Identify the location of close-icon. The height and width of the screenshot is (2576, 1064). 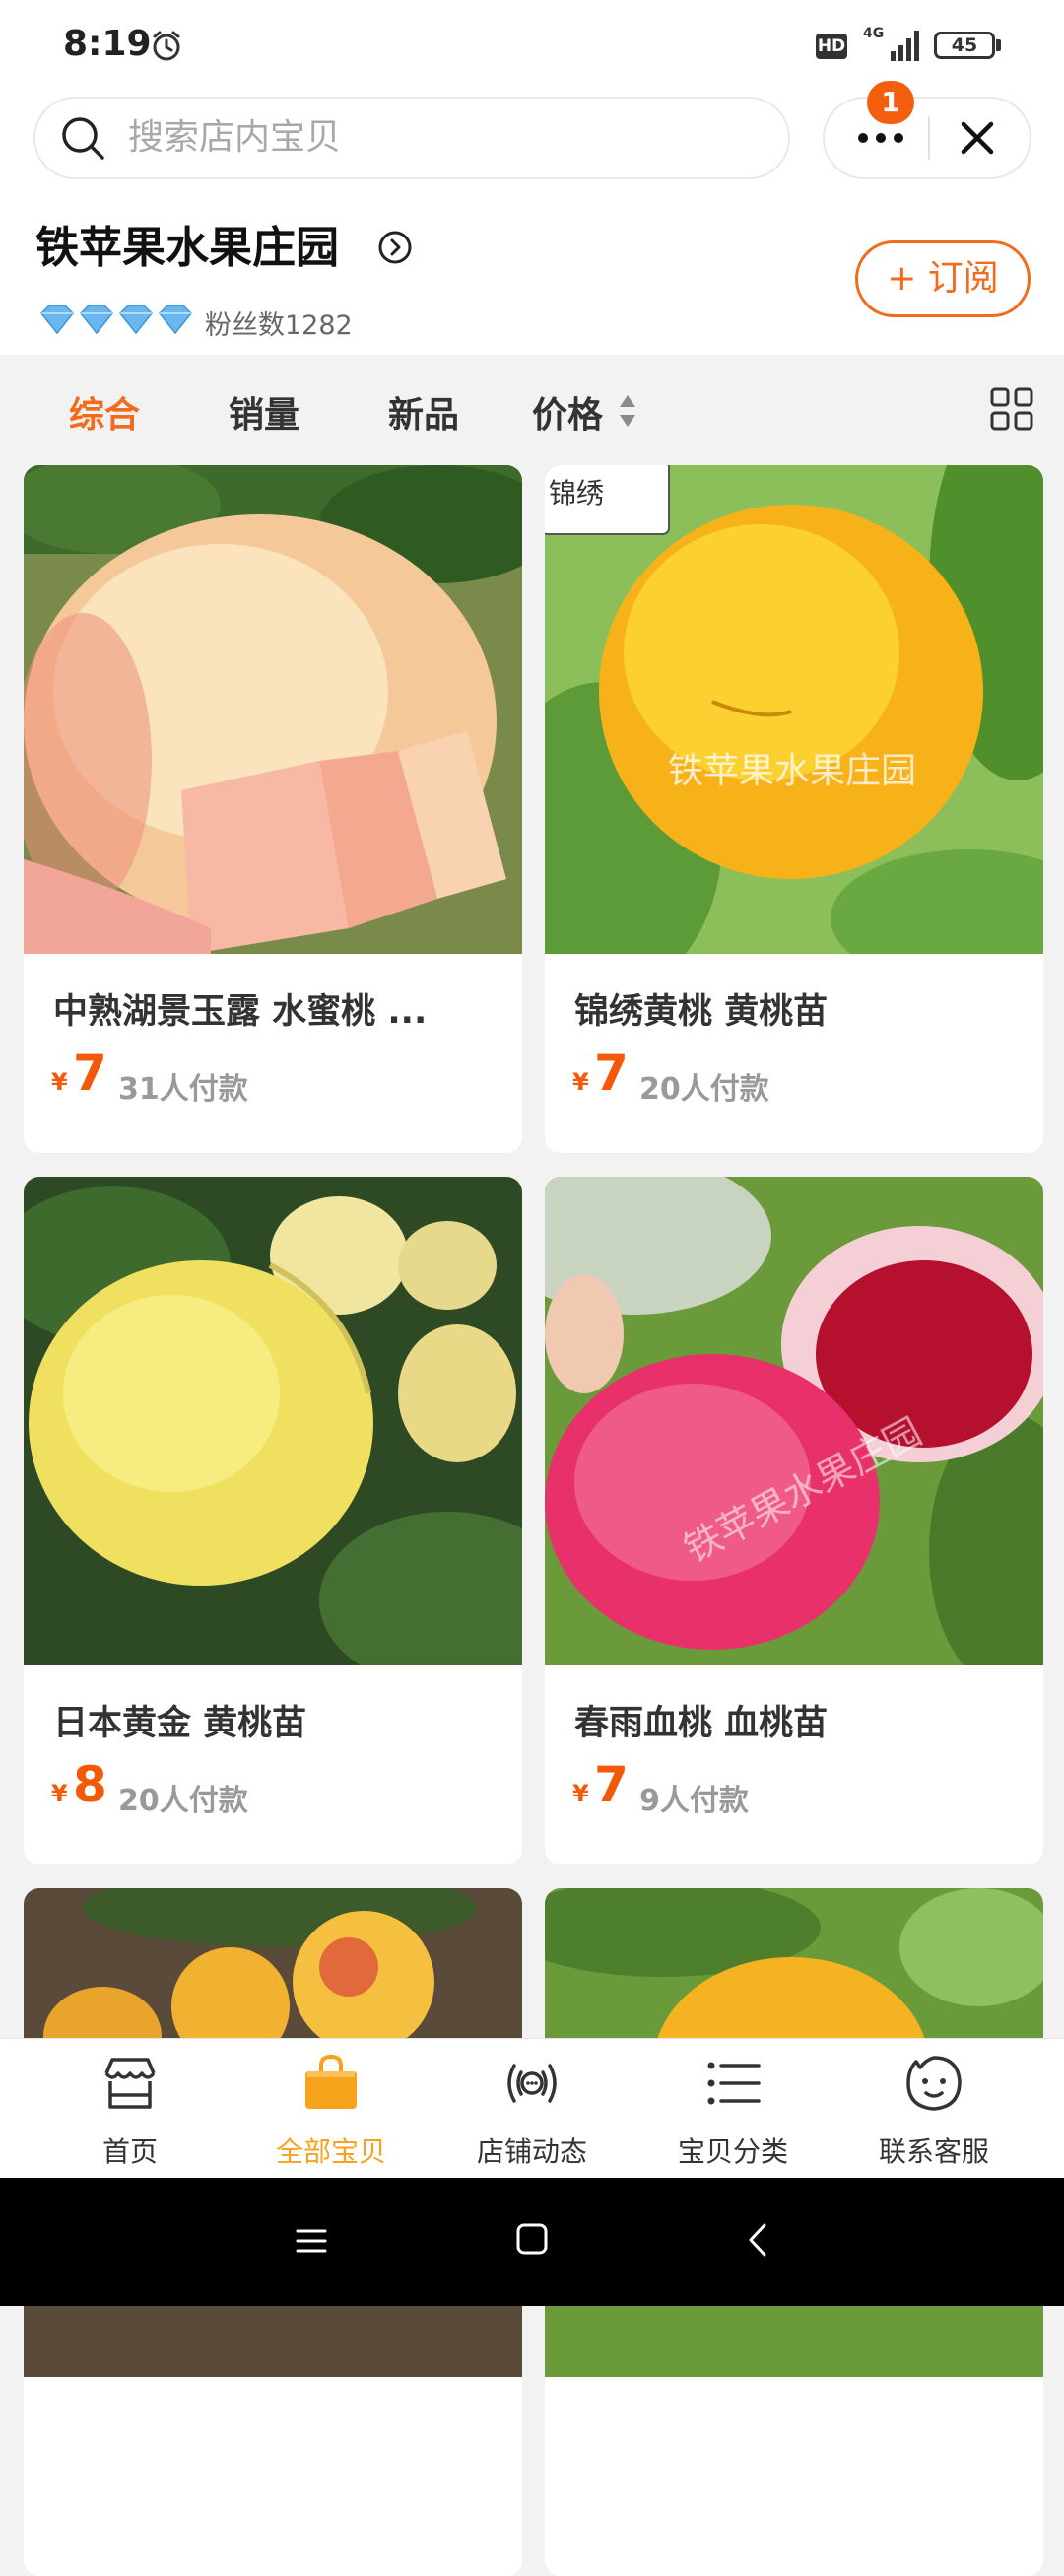
(977, 138).